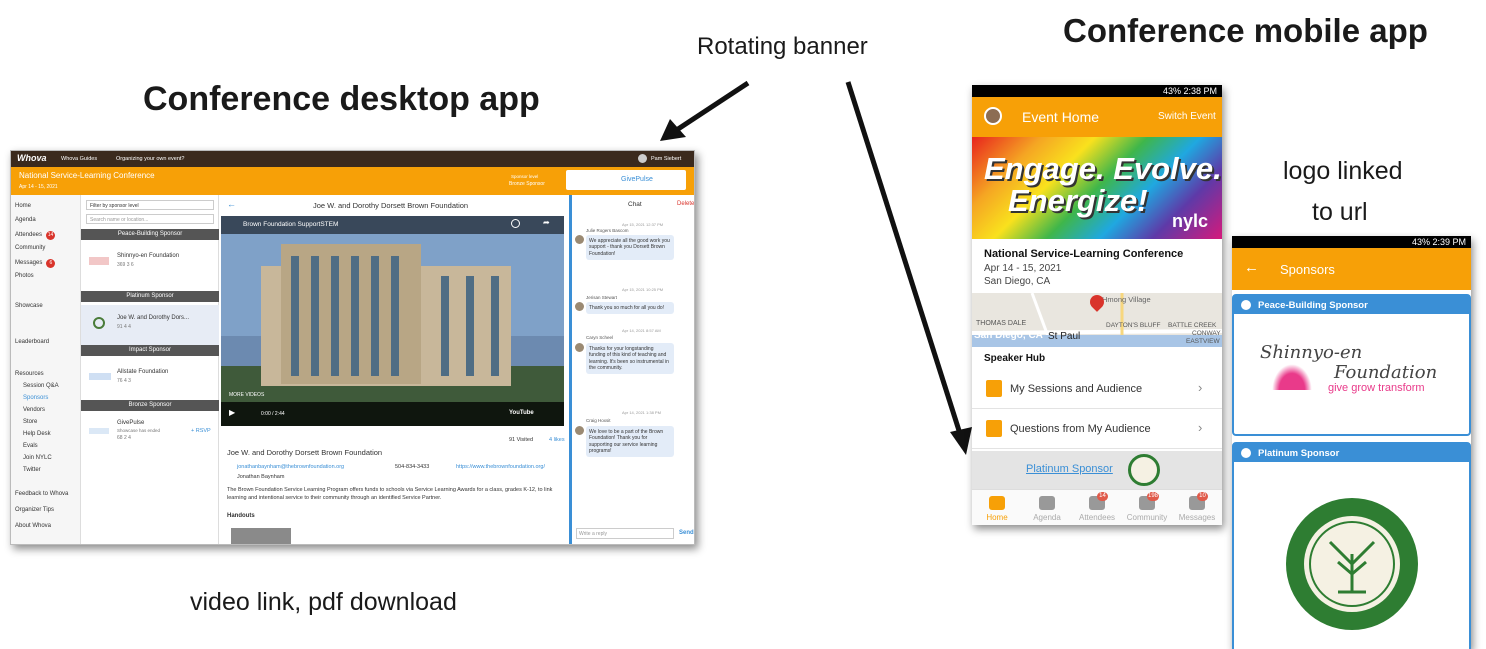  I want to click on map-label: THOMAS DALE, so click(1001, 323).